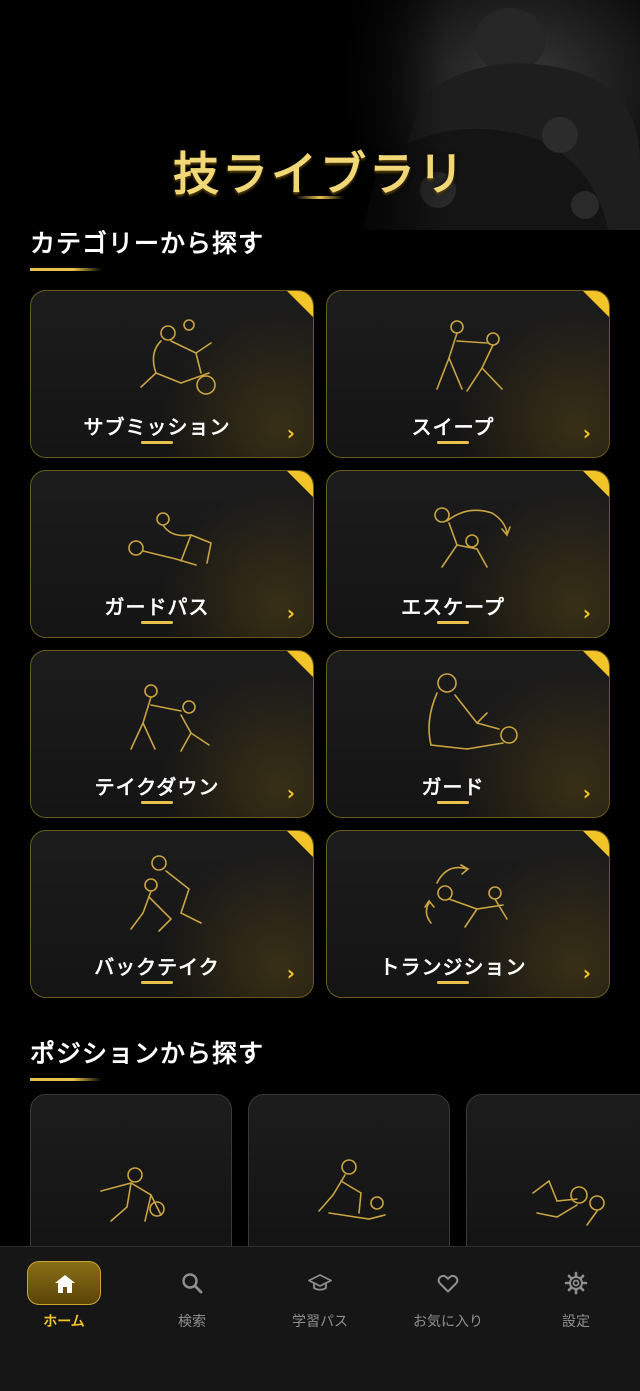 The image size is (640, 1391). What do you see at coordinates (576, 1301) in the screenshot?
I see `nav-item-settings: 設定` at bounding box center [576, 1301].